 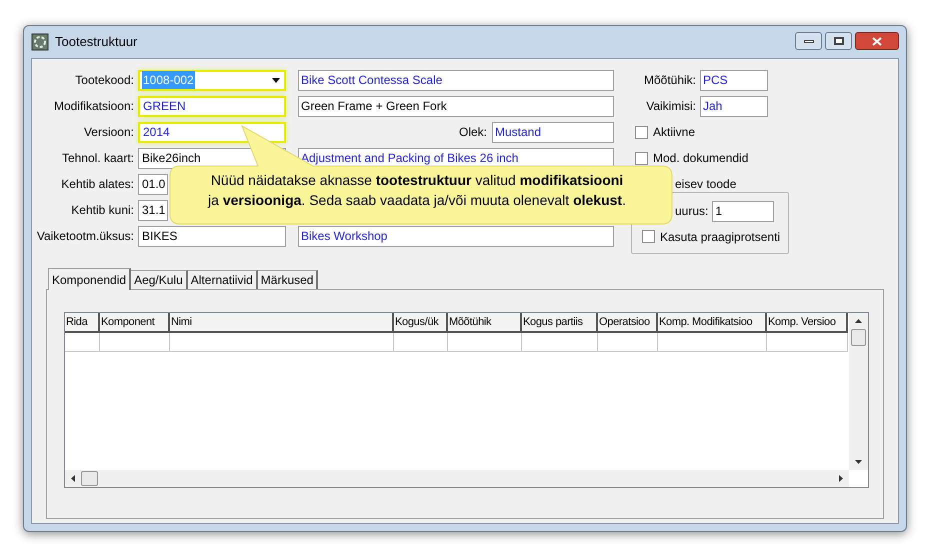 I want to click on field-label: Olek:, so click(x=472, y=132).